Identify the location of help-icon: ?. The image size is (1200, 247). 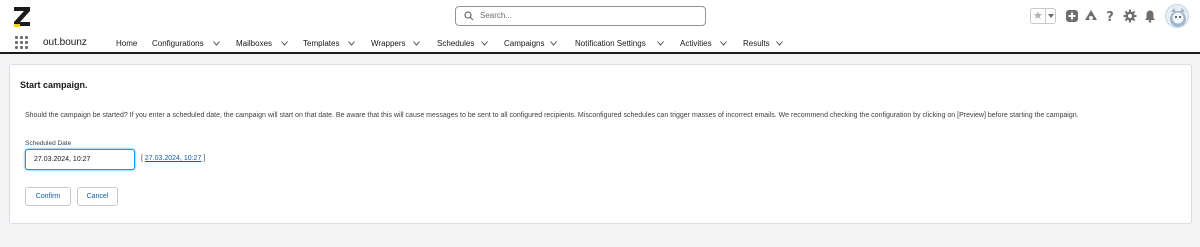
(1110, 16).